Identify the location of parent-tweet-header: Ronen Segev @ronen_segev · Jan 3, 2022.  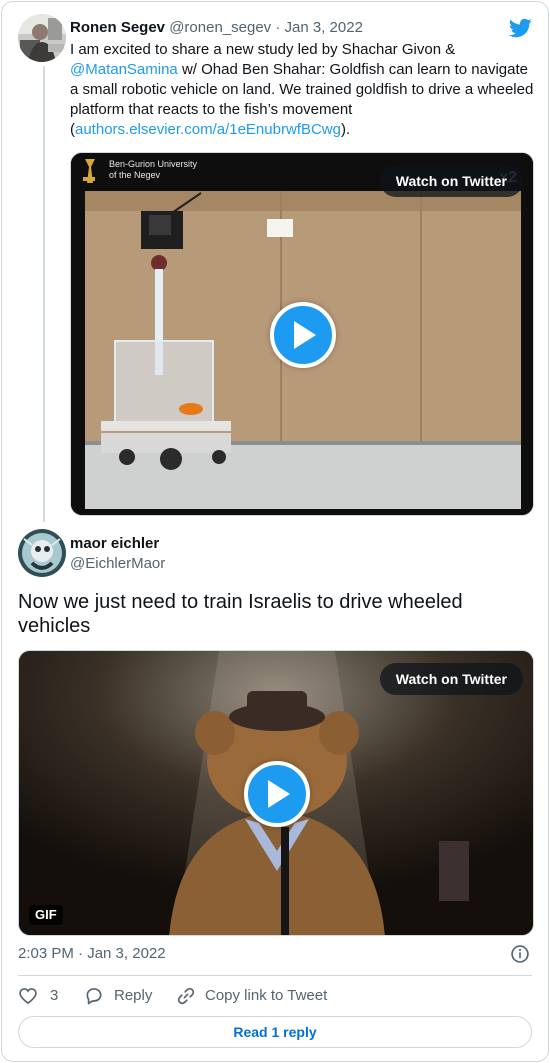
(280, 28).